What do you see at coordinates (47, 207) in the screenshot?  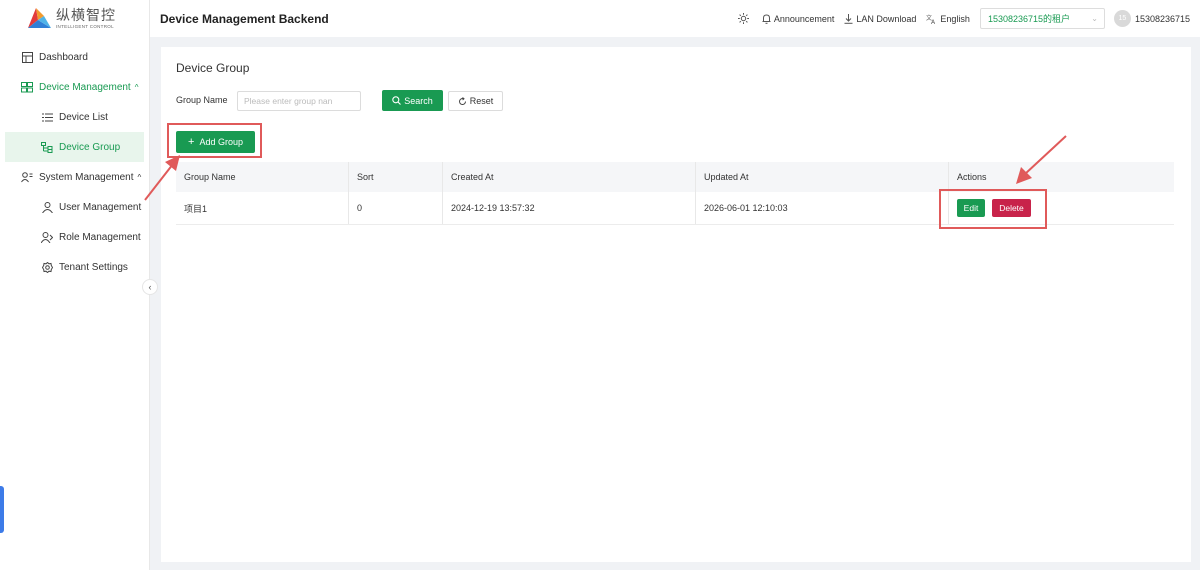 I see `user-icon` at bounding box center [47, 207].